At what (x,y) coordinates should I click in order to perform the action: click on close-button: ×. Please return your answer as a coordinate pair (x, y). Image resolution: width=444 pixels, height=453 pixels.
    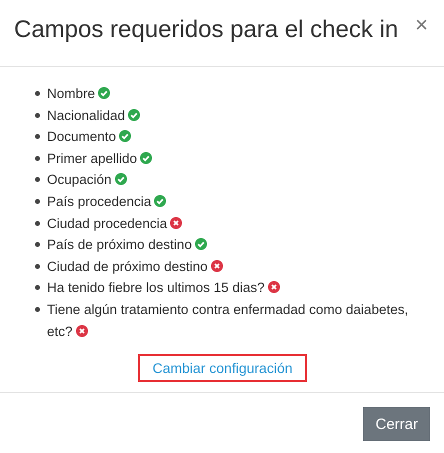
    Looking at the image, I should click on (421, 25).